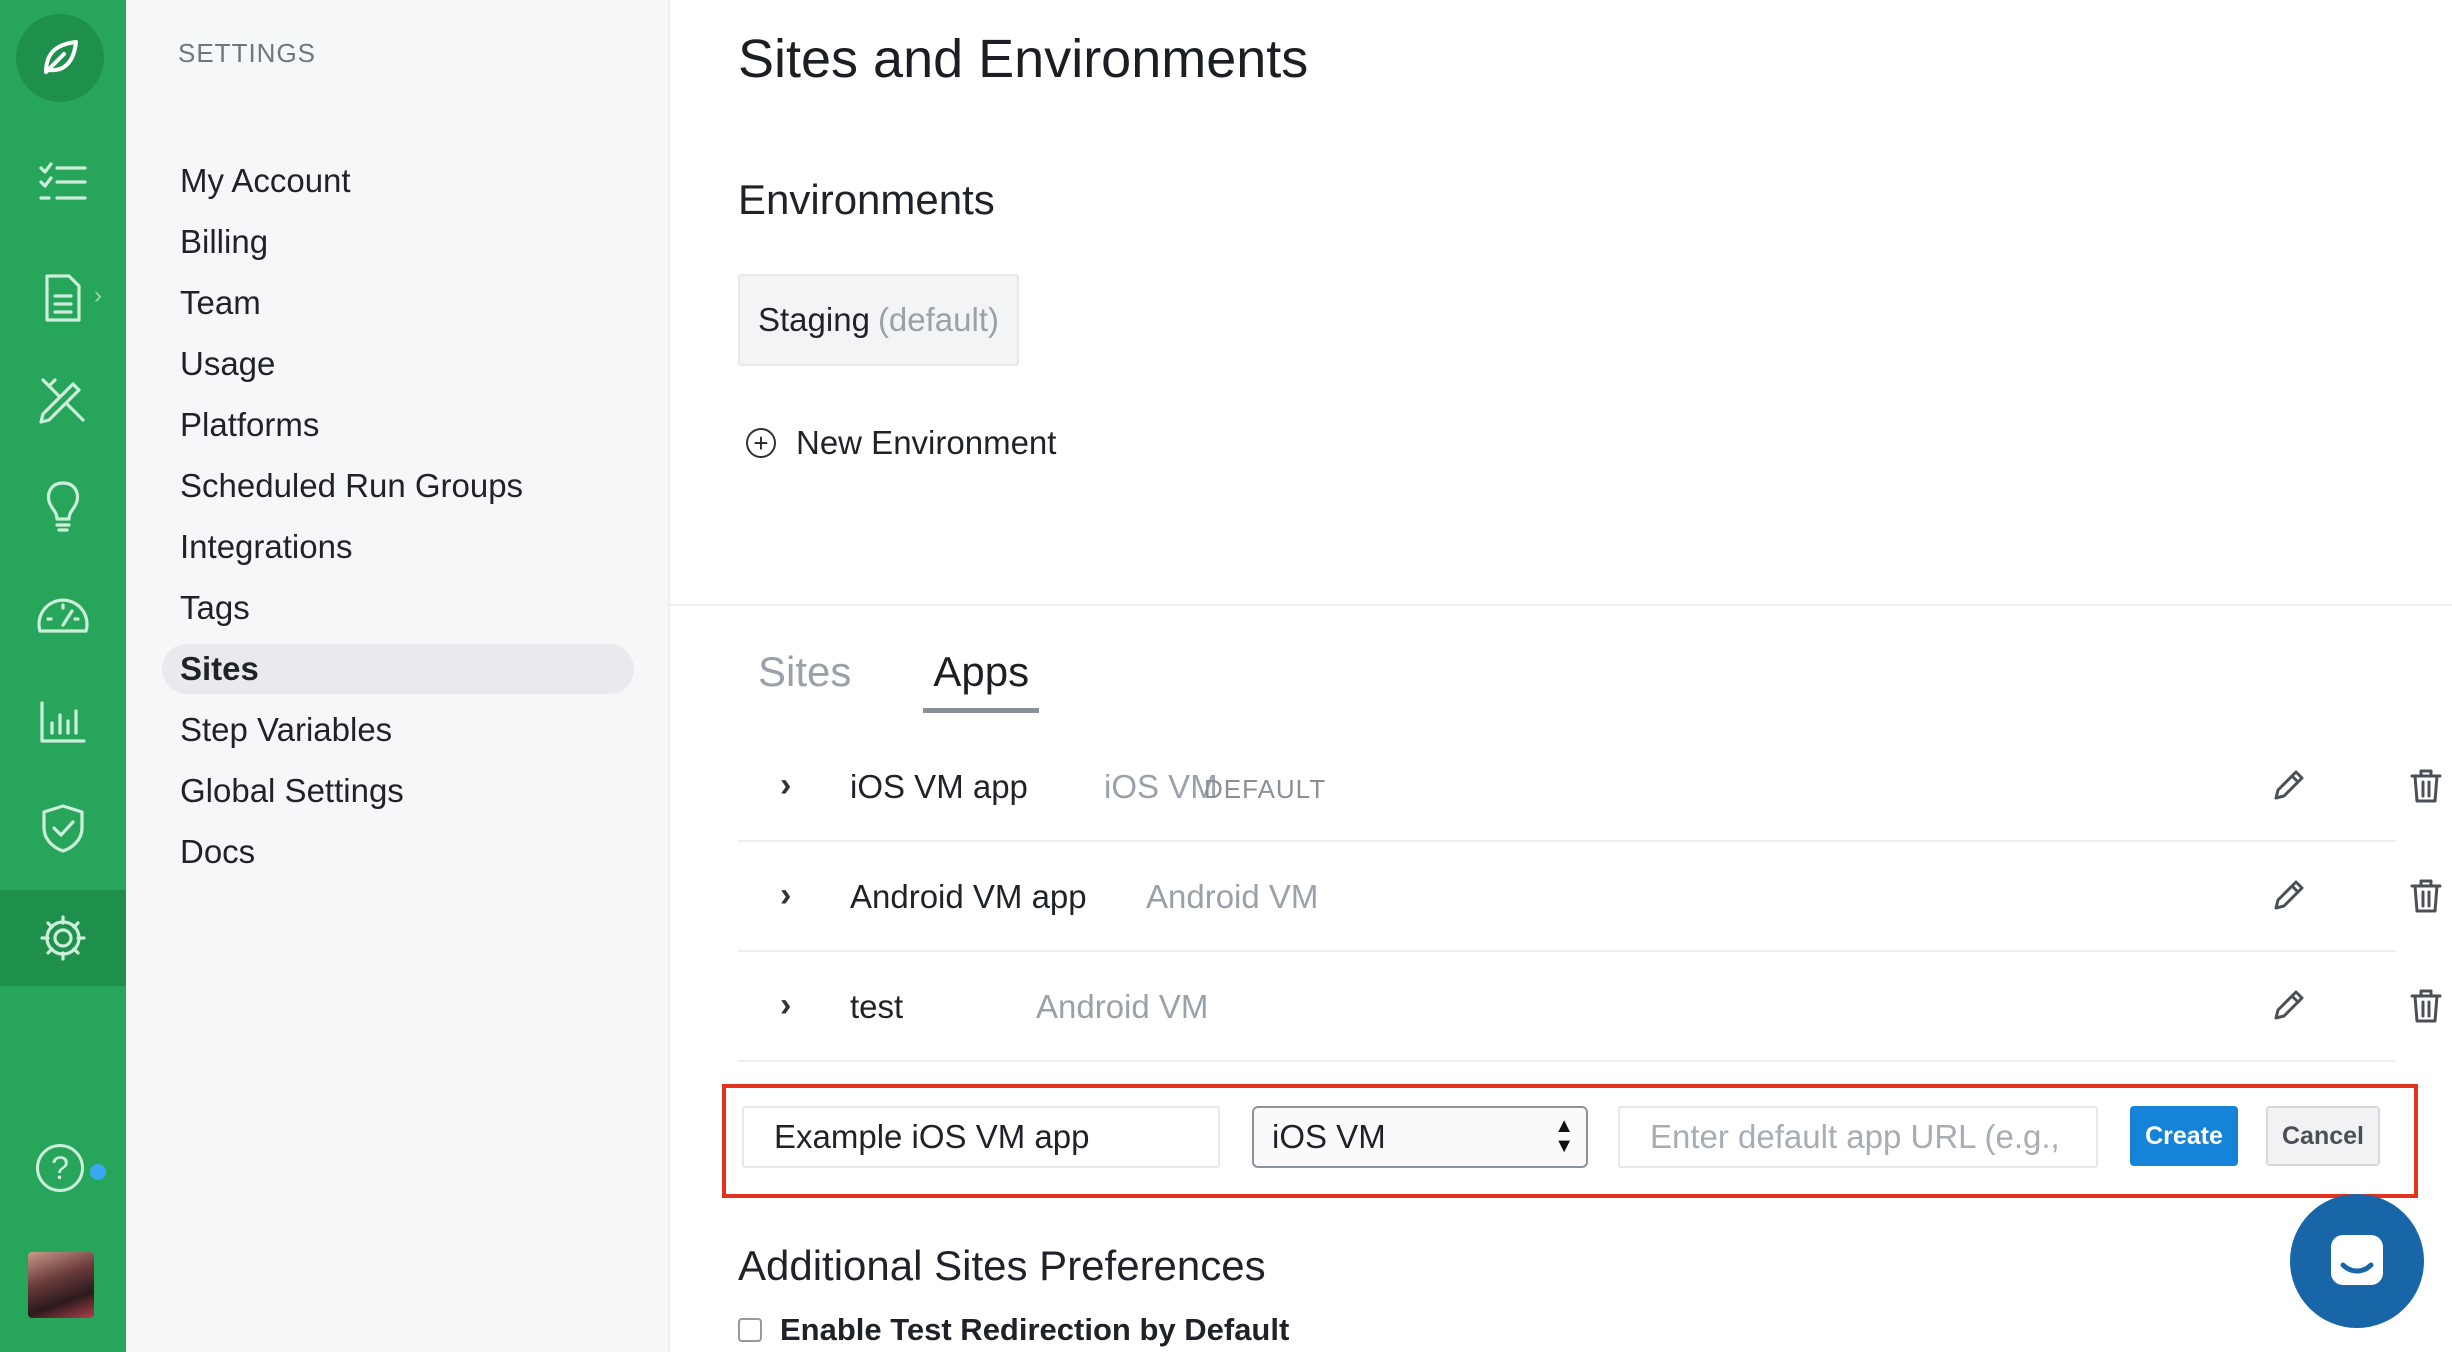  I want to click on document-icon, so click(63, 298).